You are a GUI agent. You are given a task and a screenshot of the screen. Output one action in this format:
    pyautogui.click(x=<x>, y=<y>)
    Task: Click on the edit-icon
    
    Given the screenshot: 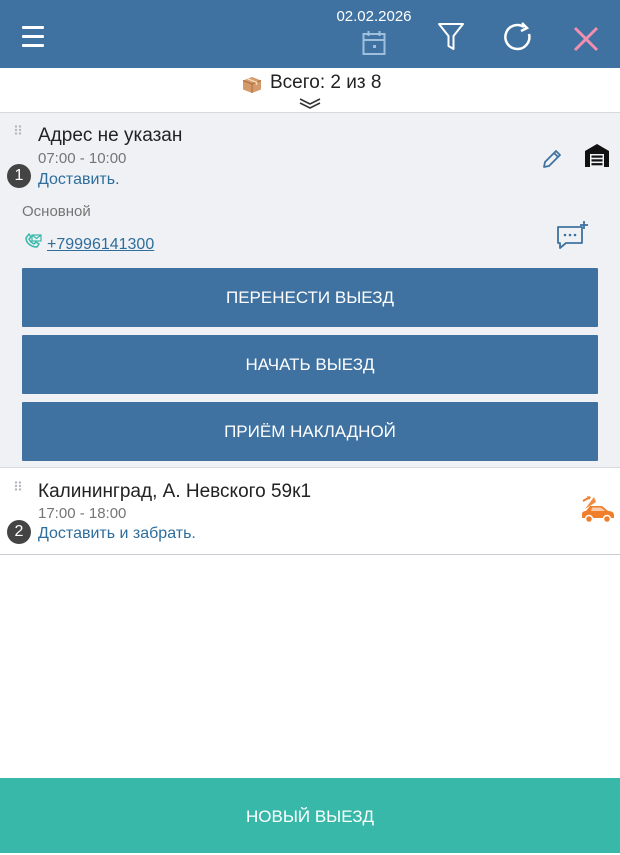 What is the action you would take?
    pyautogui.click(x=552, y=159)
    